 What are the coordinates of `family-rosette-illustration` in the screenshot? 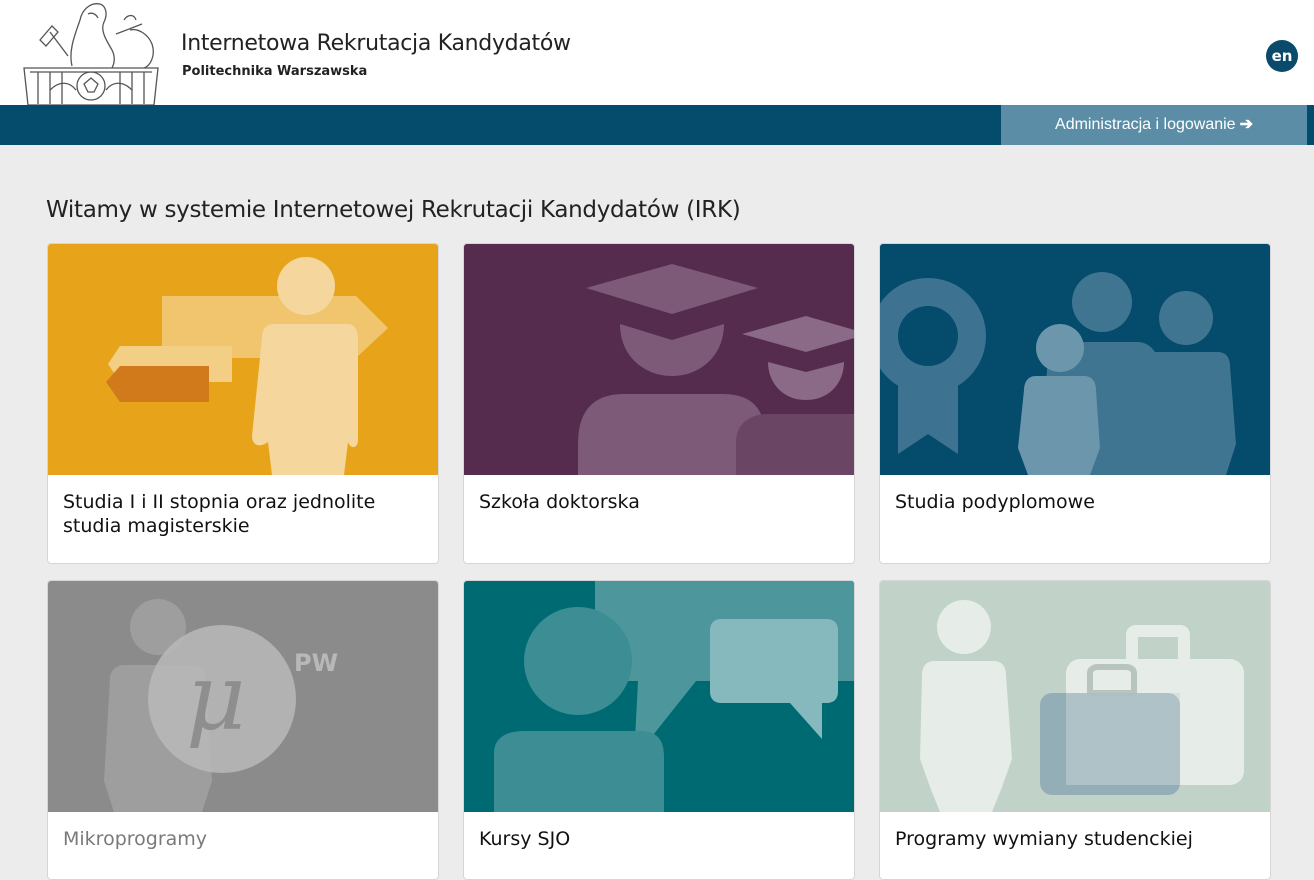 It's located at (1075, 359).